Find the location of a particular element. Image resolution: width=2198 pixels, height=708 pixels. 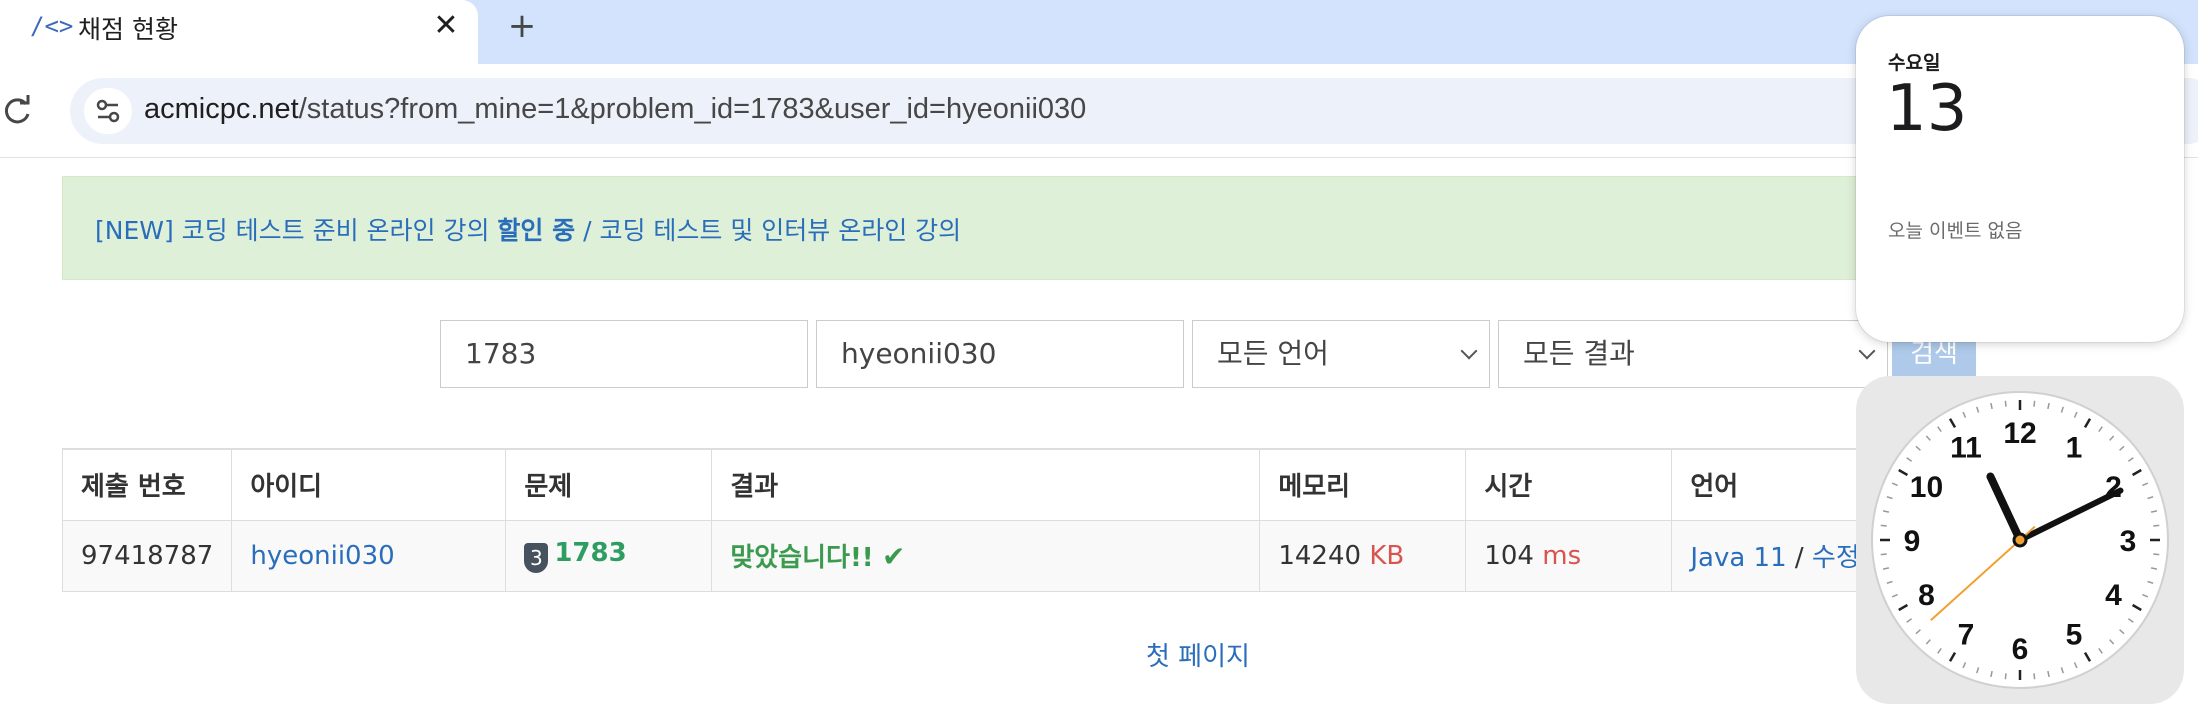

header-submission: 제출 번호 is located at coordinates (147, 484).